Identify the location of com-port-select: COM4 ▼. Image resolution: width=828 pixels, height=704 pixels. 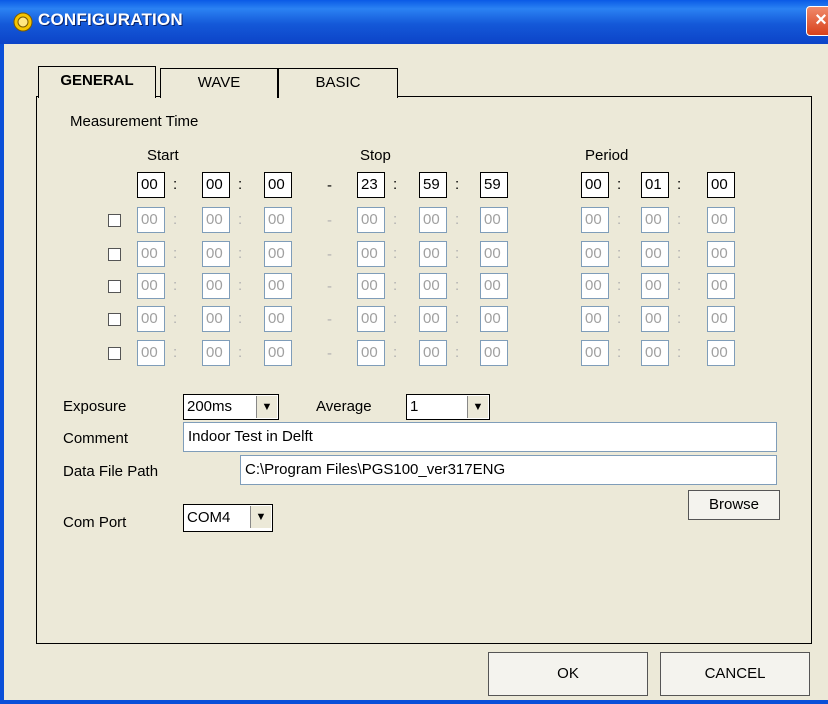
(228, 518).